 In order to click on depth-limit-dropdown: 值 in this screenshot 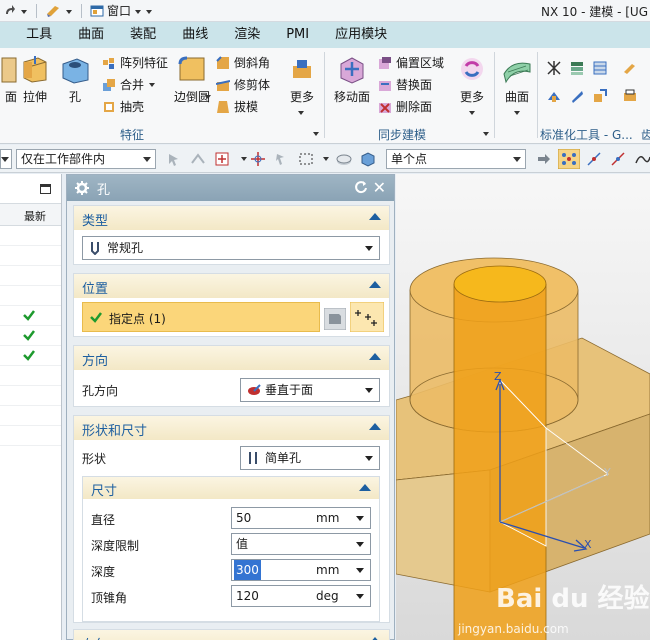, I will do `click(301, 544)`.